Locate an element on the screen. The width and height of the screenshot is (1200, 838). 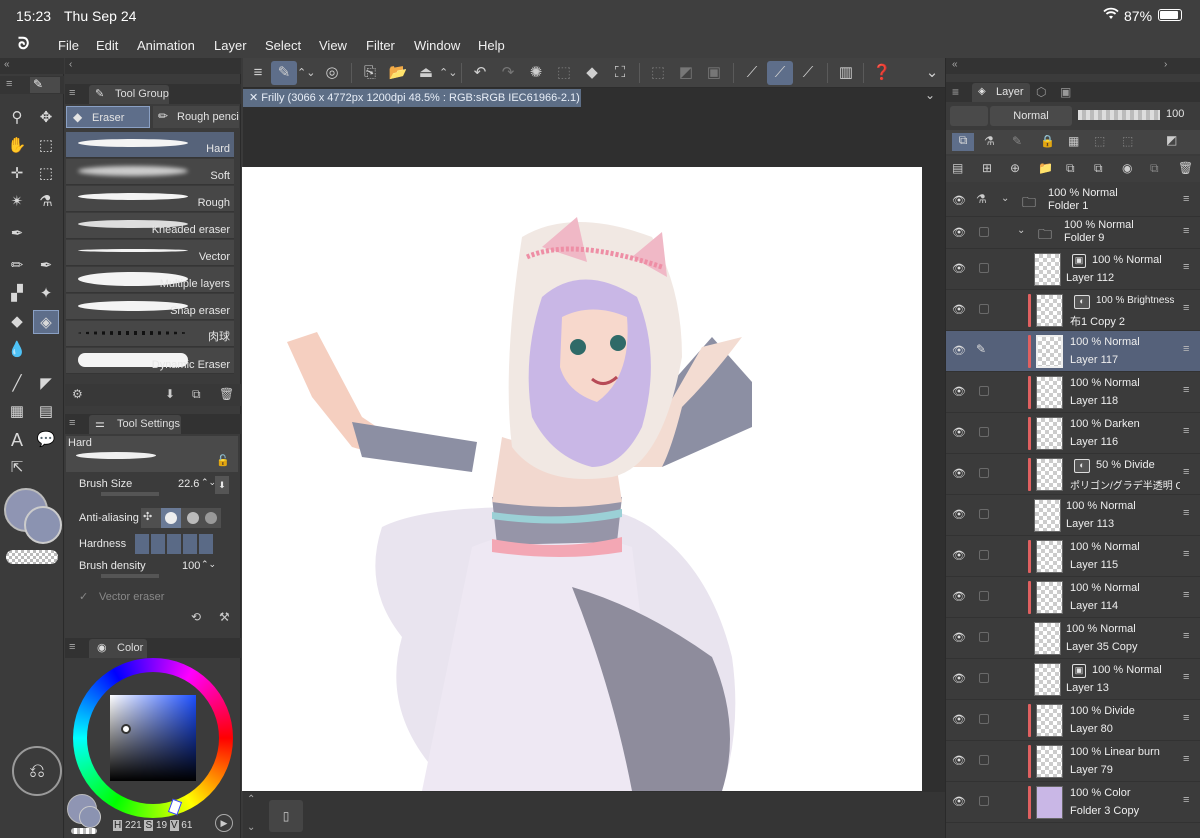
magic-wand-icon: ✴ is located at coordinates (17, 202).